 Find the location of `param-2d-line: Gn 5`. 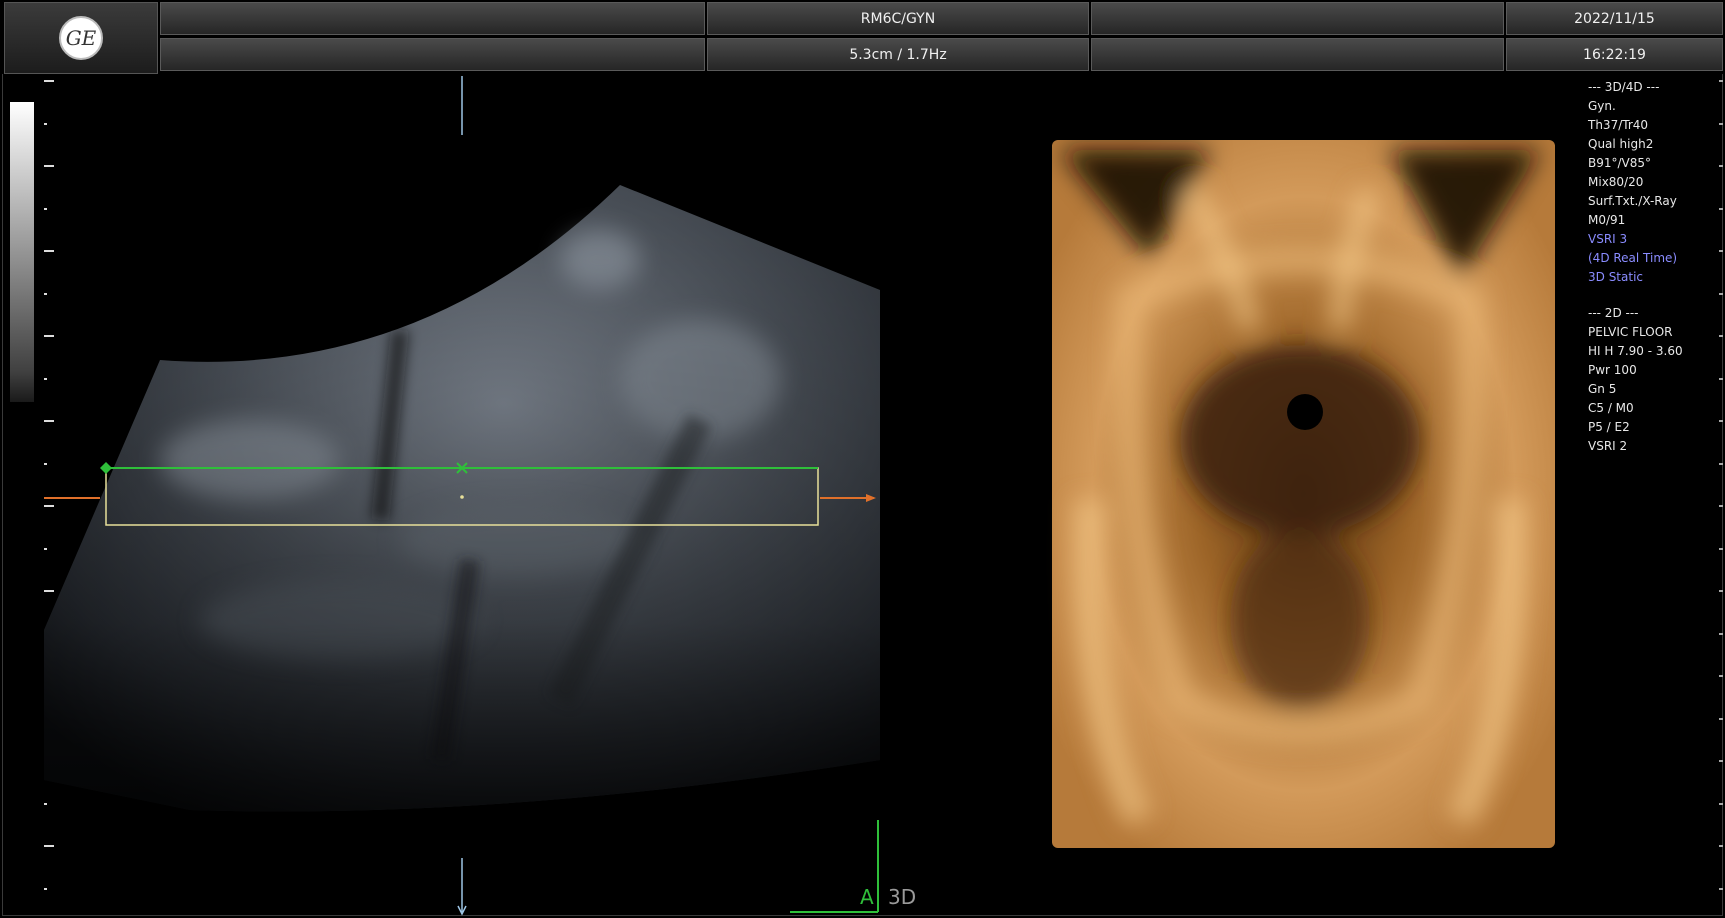

param-2d-line: Gn 5 is located at coordinates (1602, 389).